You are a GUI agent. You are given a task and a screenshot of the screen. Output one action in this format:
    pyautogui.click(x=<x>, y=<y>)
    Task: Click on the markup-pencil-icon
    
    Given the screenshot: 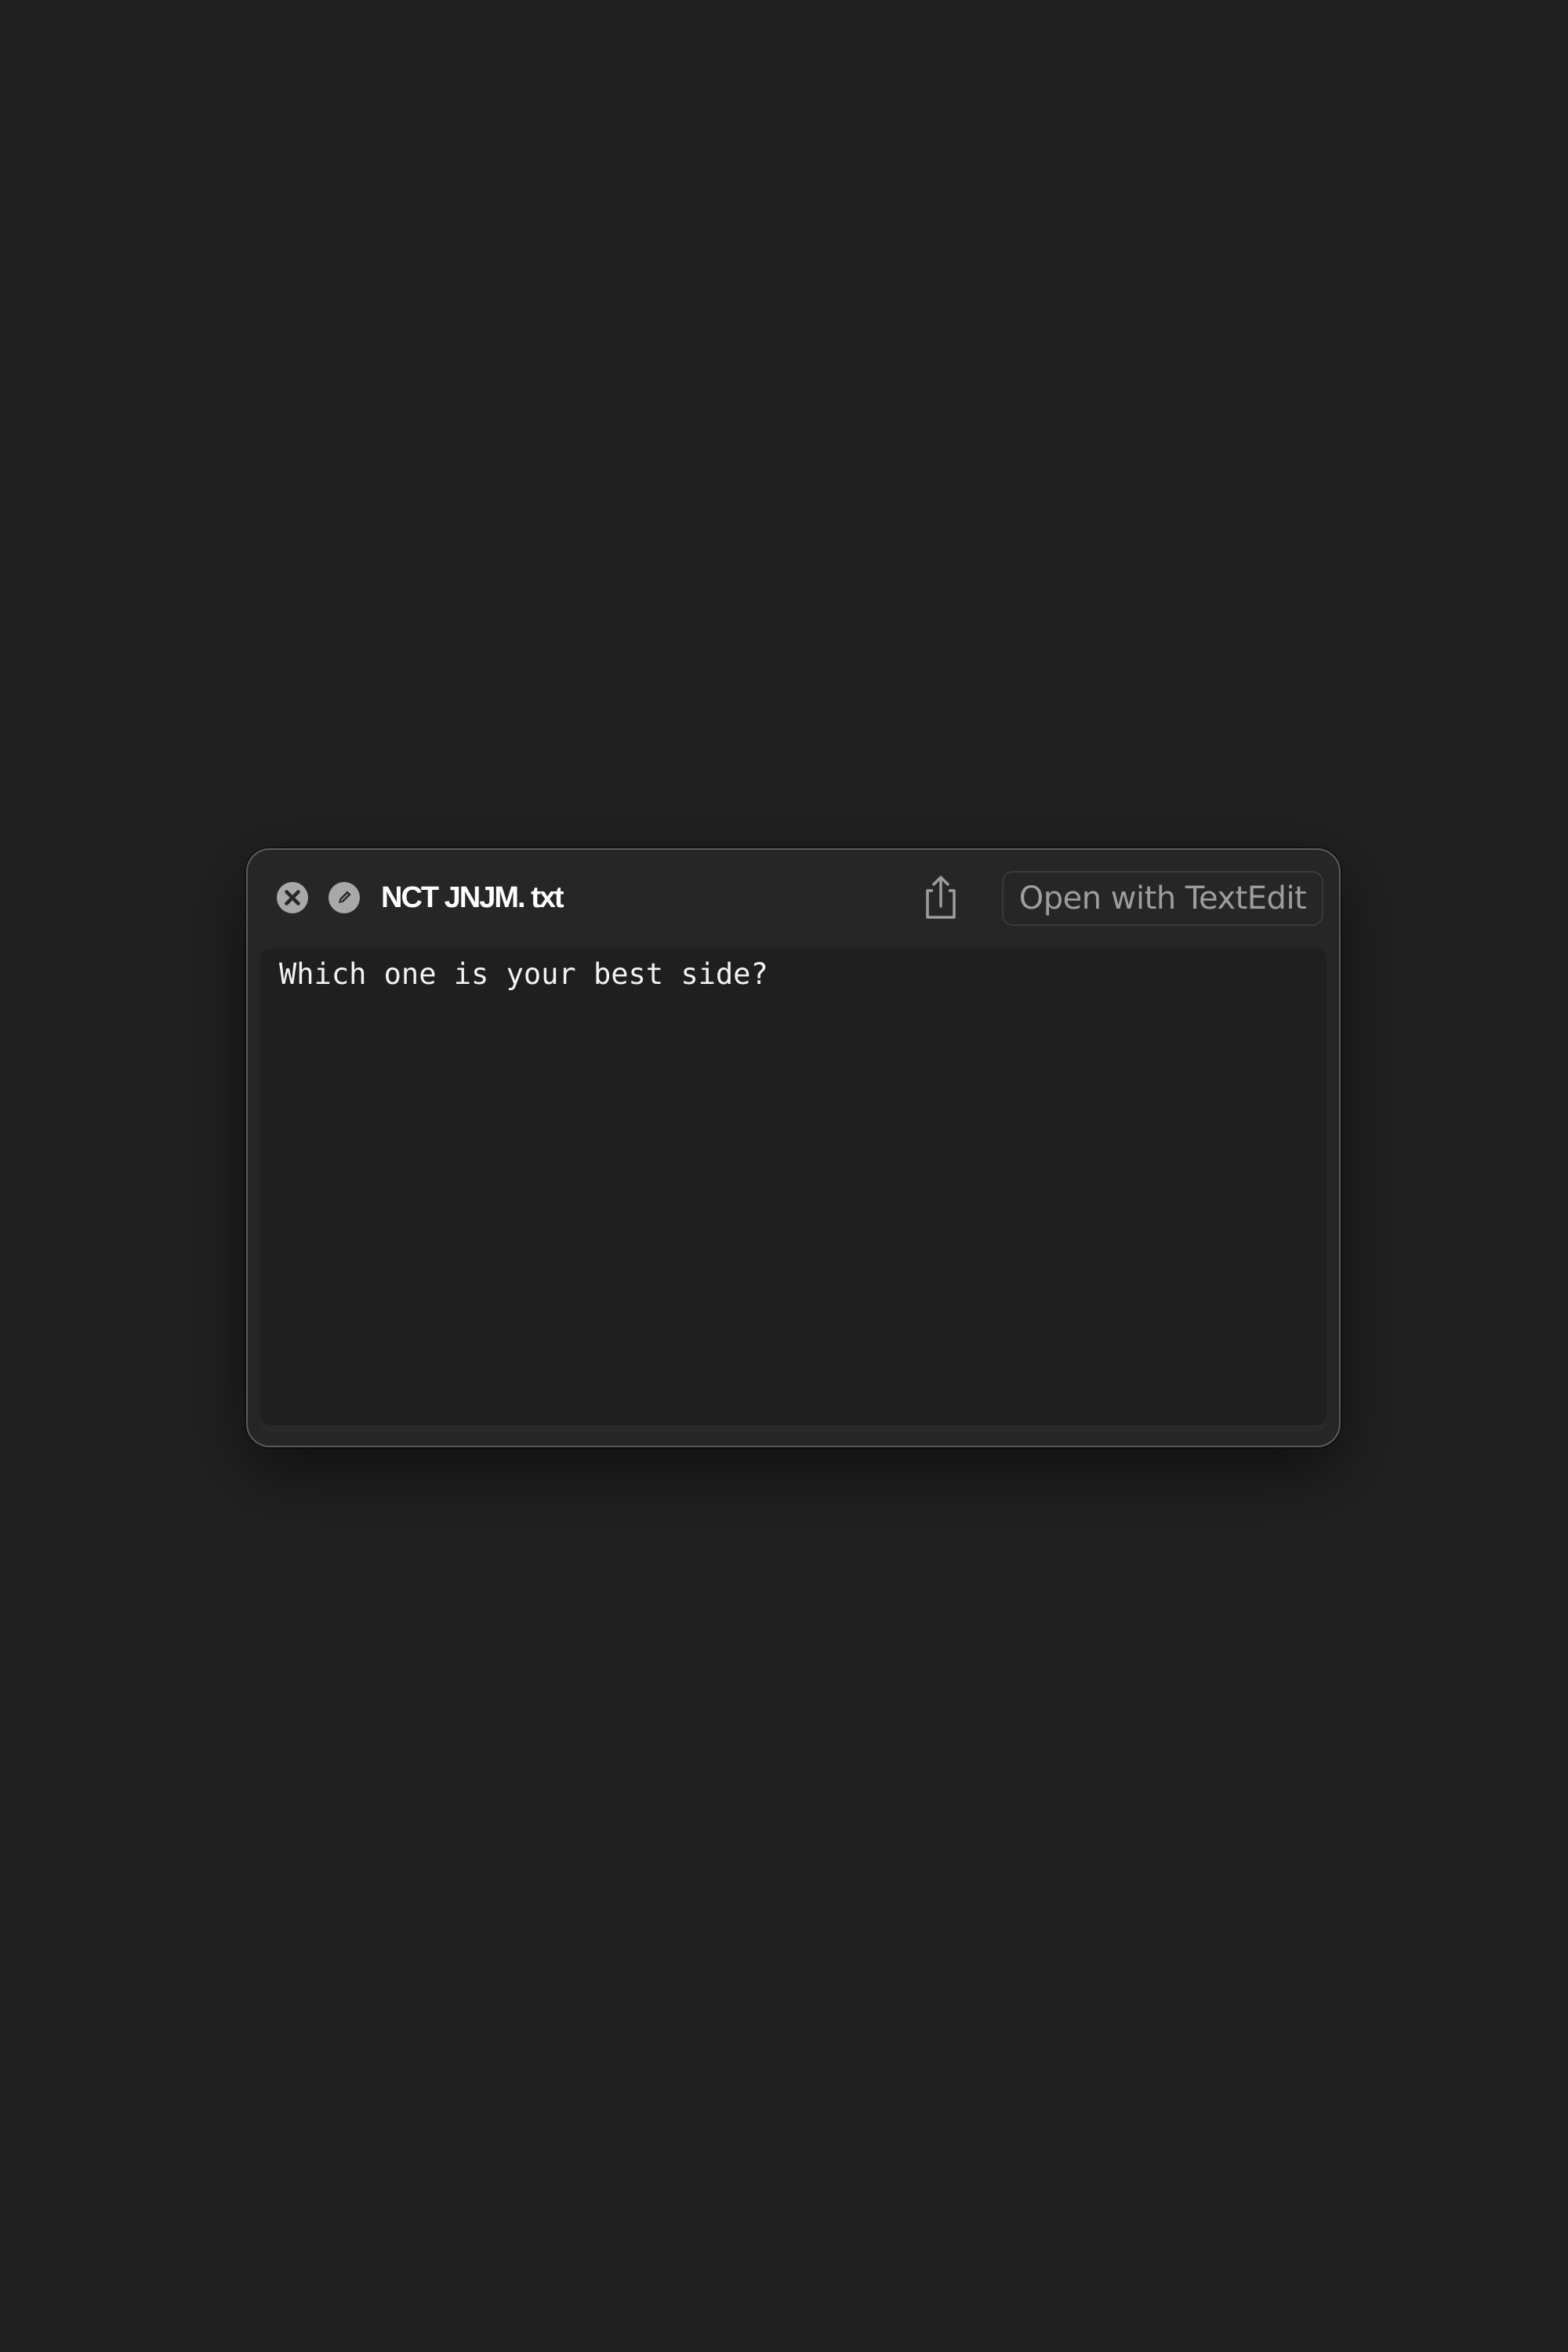 What is the action you would take?
    pyautogui.click(x=344, y=897)
    